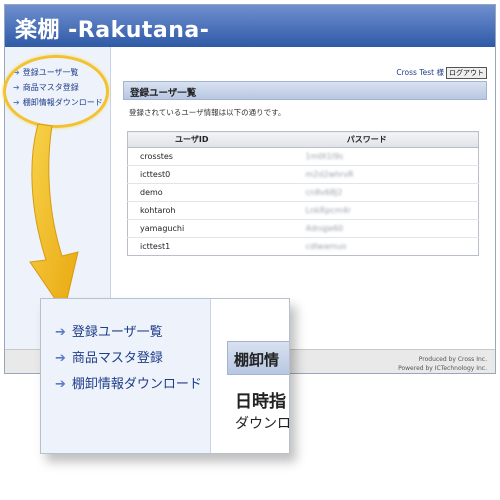 This screenshot has height=500, width=500. Describe the element at coordinates (258, 358) in the screenshot. I see `zoom-section-title: 棚卸情` at that location.